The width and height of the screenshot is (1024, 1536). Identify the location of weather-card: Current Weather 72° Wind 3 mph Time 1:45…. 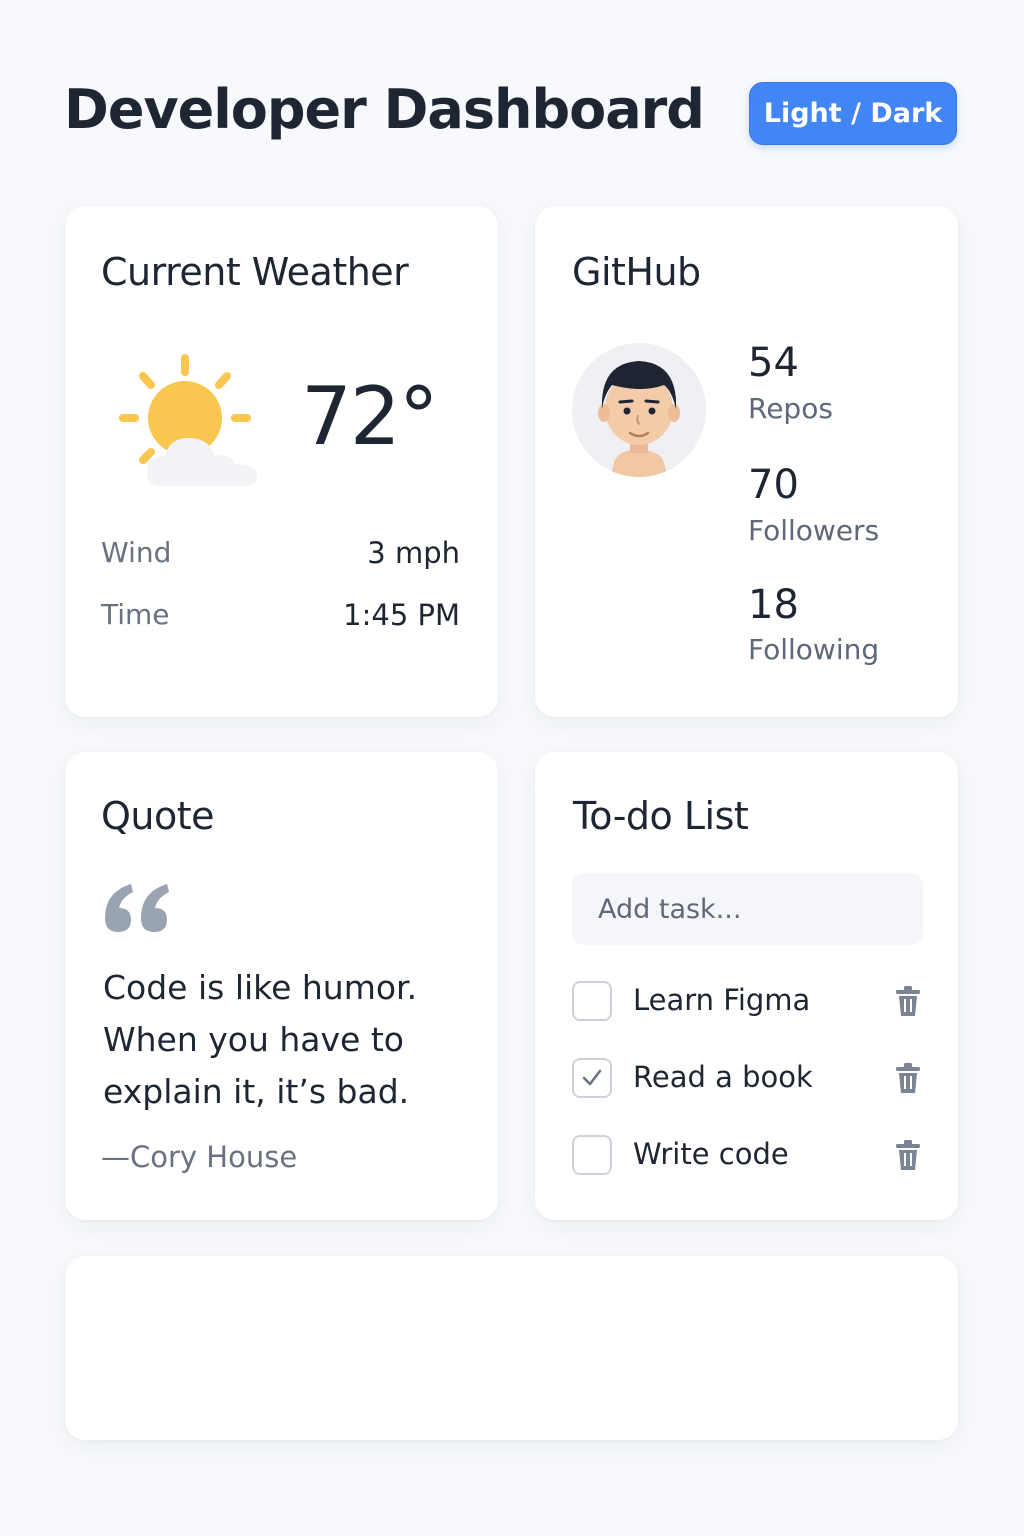
(281, 461).